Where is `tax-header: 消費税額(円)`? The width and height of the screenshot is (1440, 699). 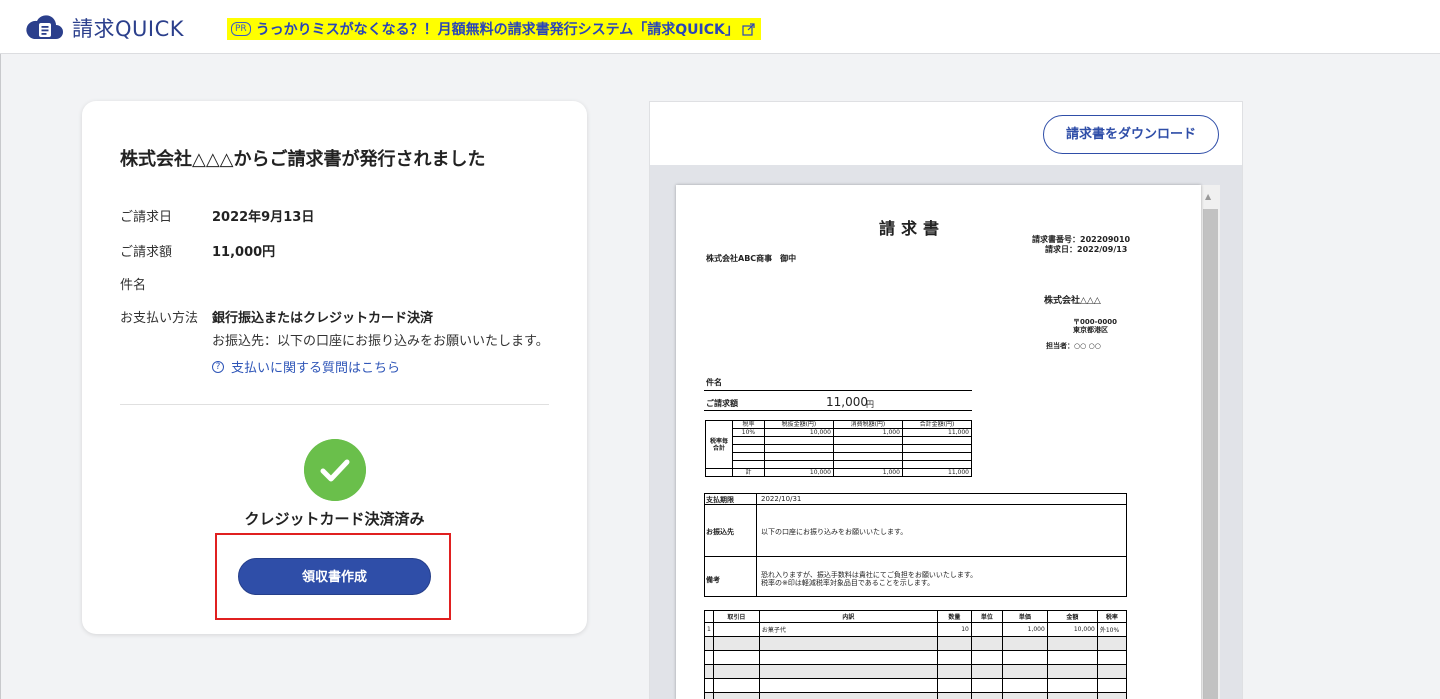
tax-header: 消費税額(円) is located at coordinates (867, 424).